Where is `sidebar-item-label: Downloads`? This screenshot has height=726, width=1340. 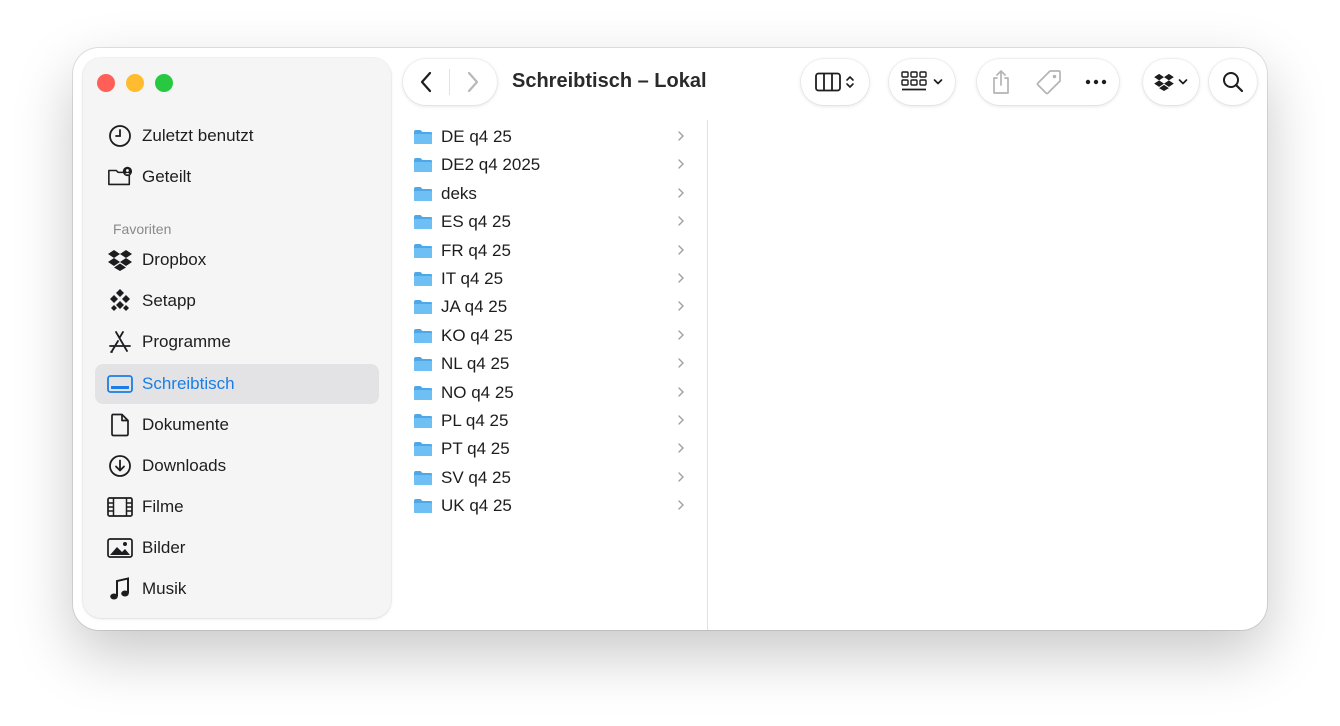
sidebar-item-label: Downloads is located at coordinates (184, 465).